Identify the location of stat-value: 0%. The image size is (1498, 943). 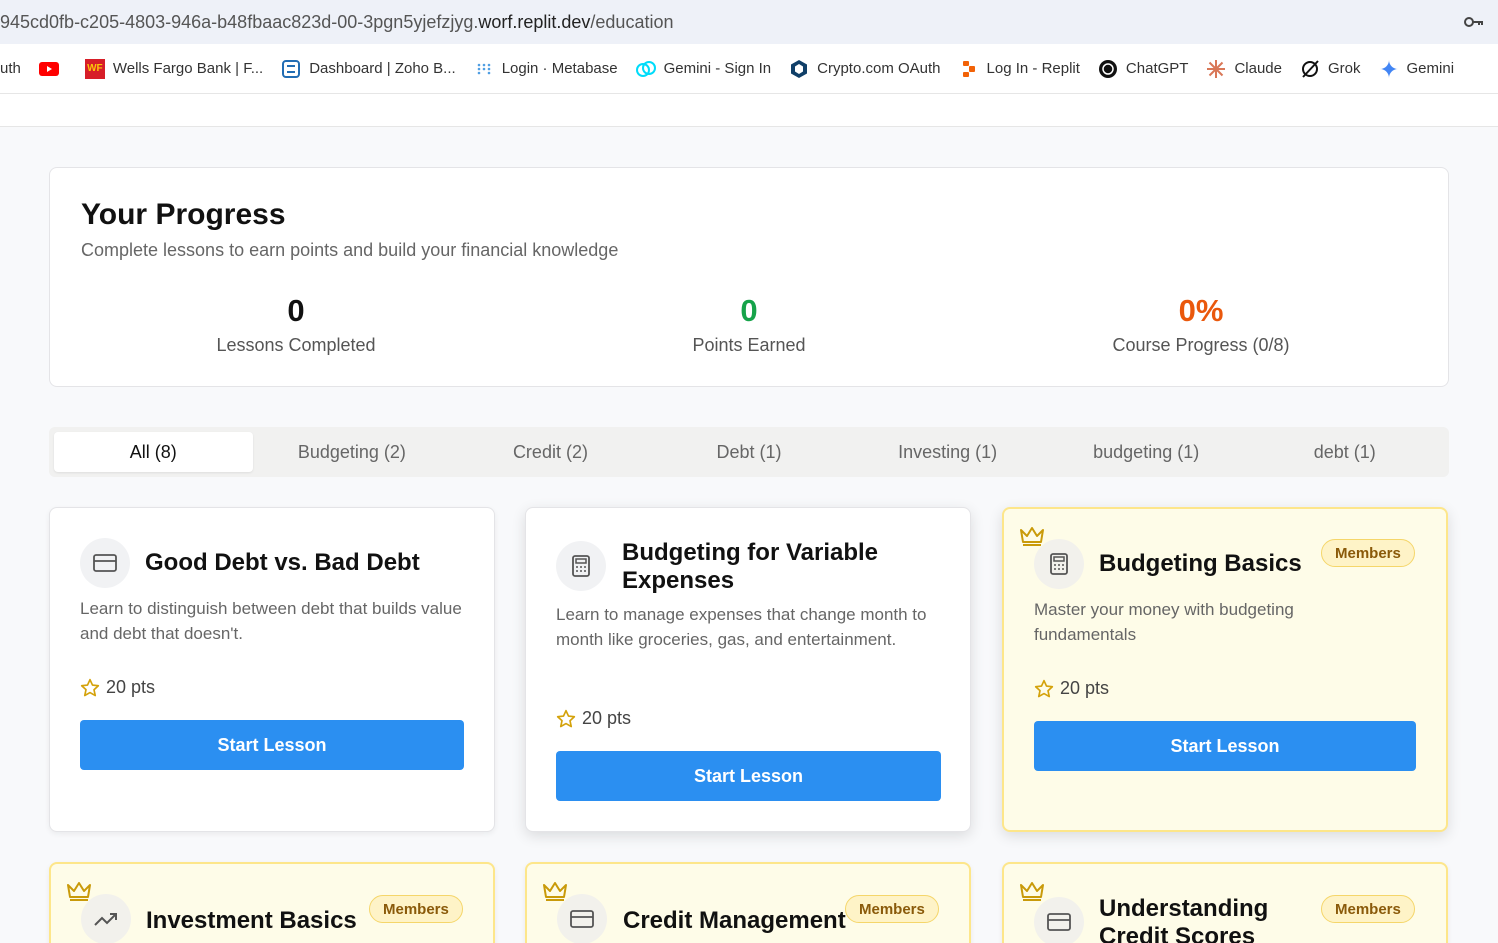
(1201, 310).